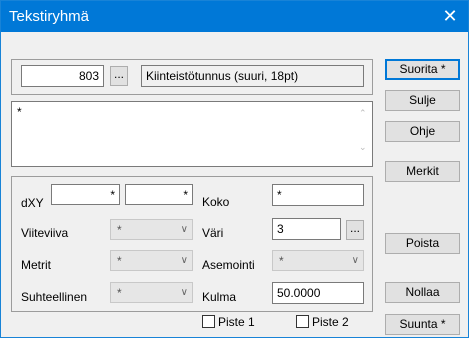 Image resolution: width=469 pixels, height=338 pixels. Describe the element at coordinates (306, 229) in the screenshot. I see `vari-field: 3` at that location.